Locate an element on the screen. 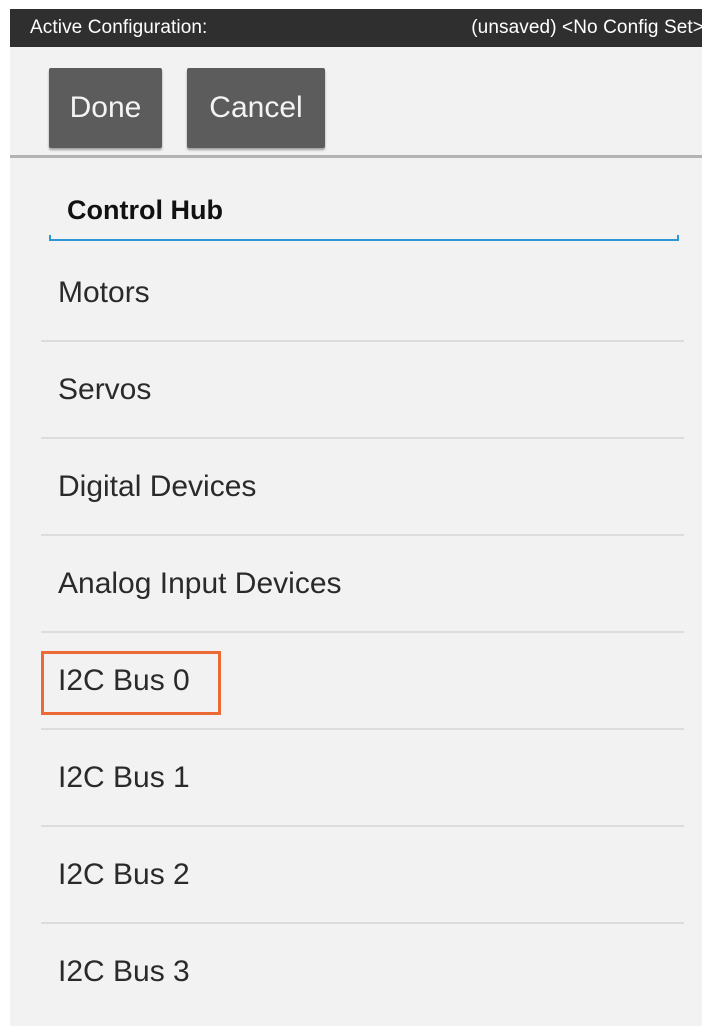 The image size is (702, 1026). toolbar: Done Cancel is located at coordinates (356, 102).